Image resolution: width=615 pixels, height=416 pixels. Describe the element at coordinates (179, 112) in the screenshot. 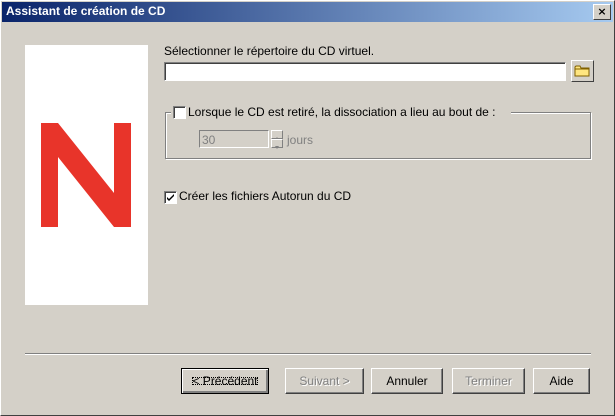

I see `dissociation-checkbox-box` at that location.